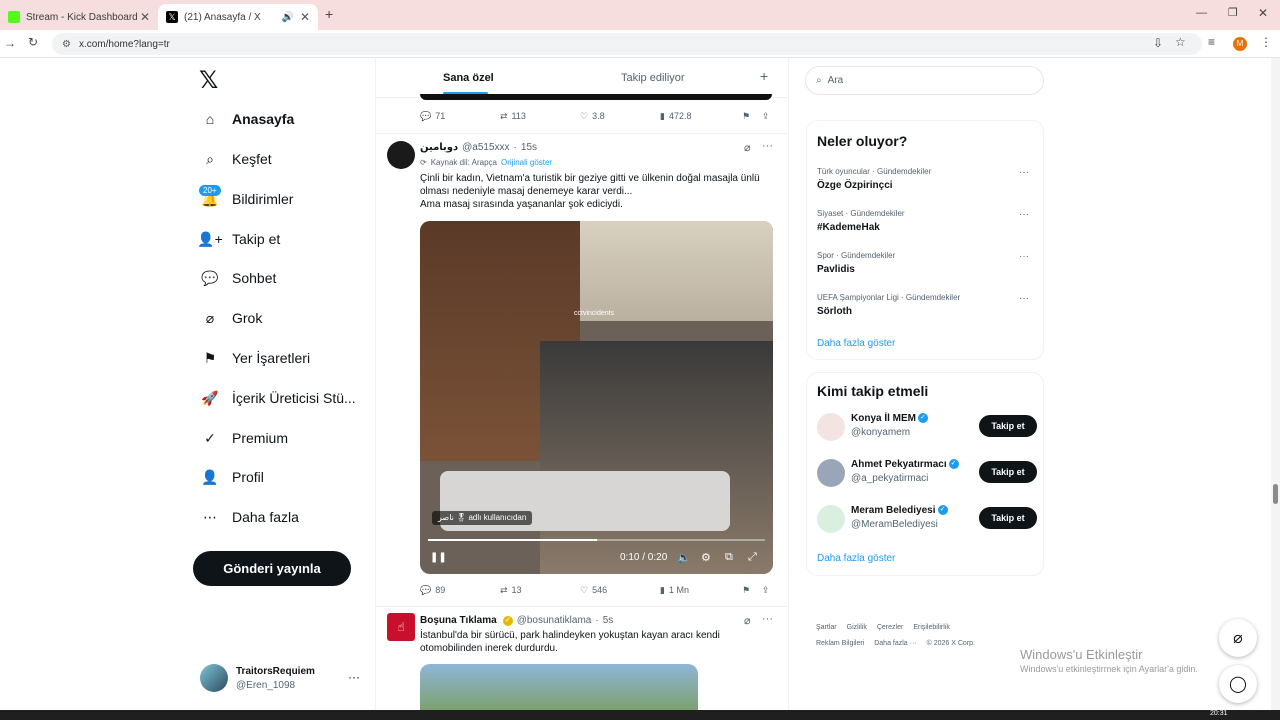 This screenshot has height=720, width=1280. What do you see at coordinates (927, 427) in the screenshot?
I see `who-to-follow-item: Konya İl MEM ✓ @konyamem Takip et` at bounding box center [927, 427].